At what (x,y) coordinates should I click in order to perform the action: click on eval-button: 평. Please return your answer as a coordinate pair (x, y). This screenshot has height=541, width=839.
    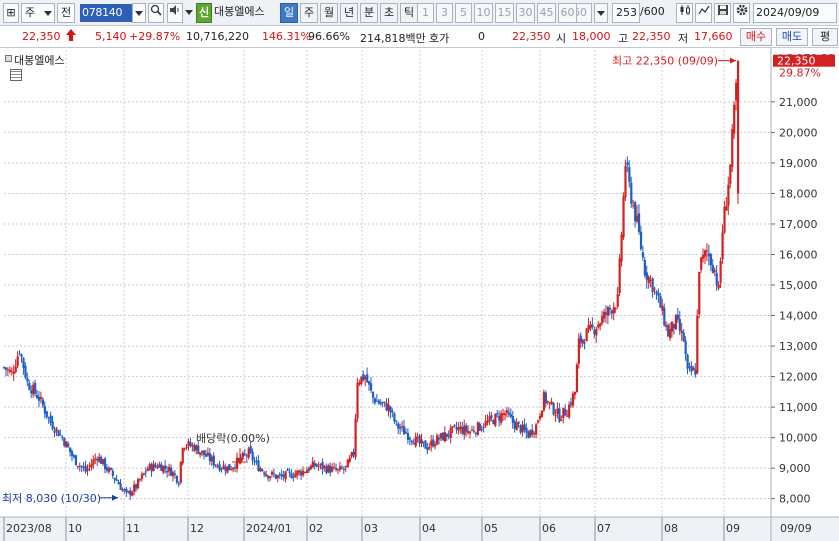
    Looking at the image, I should click on (825, 37).